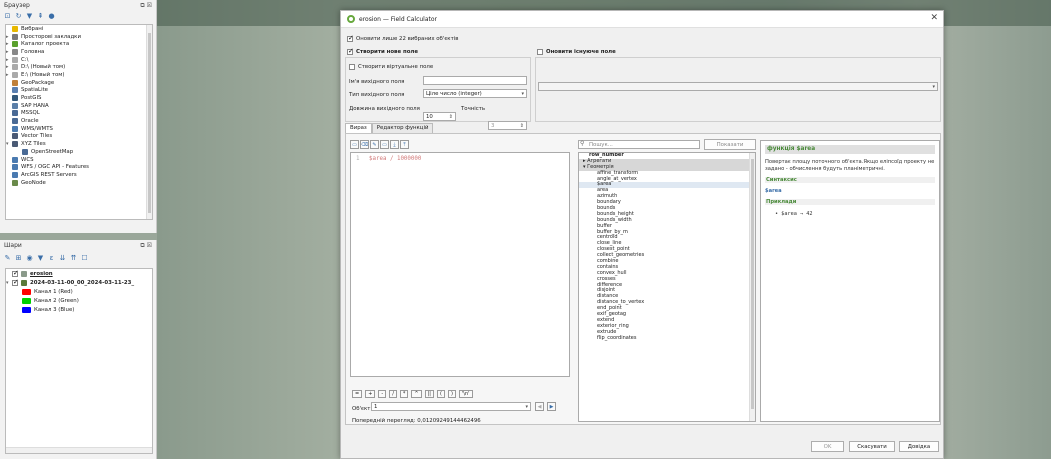 This screenshot has height=459, width=1051. What do you see at coordinates (79, 175) in the screenshot?
I see `browser-item: ArcGIS REST Servers` at bounding box center [79, 175].